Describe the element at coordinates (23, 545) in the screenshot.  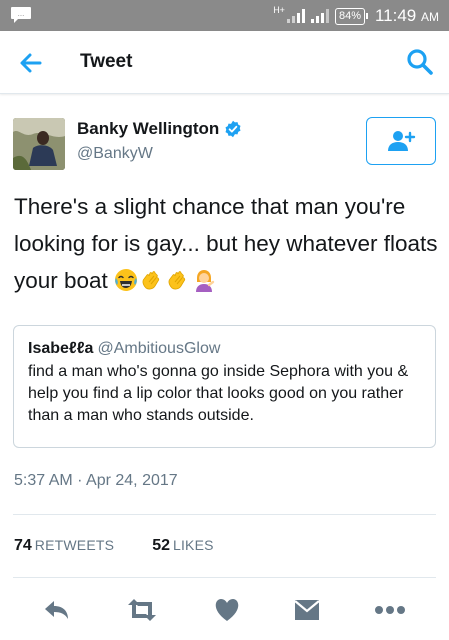
I see `retweets-count: 74` at that location.